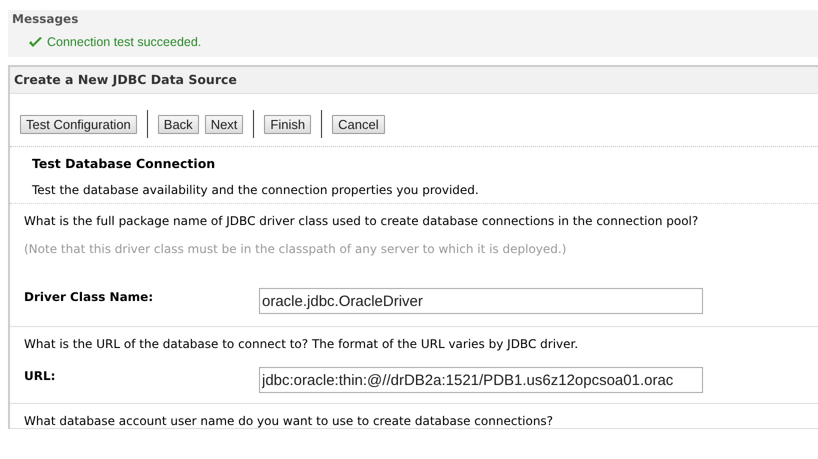  What do you see at coordinates (481, 301) in the screenshot?
I see `text-field: oracle.jdbc.OracleDriver` at bounding box center [481, 301].